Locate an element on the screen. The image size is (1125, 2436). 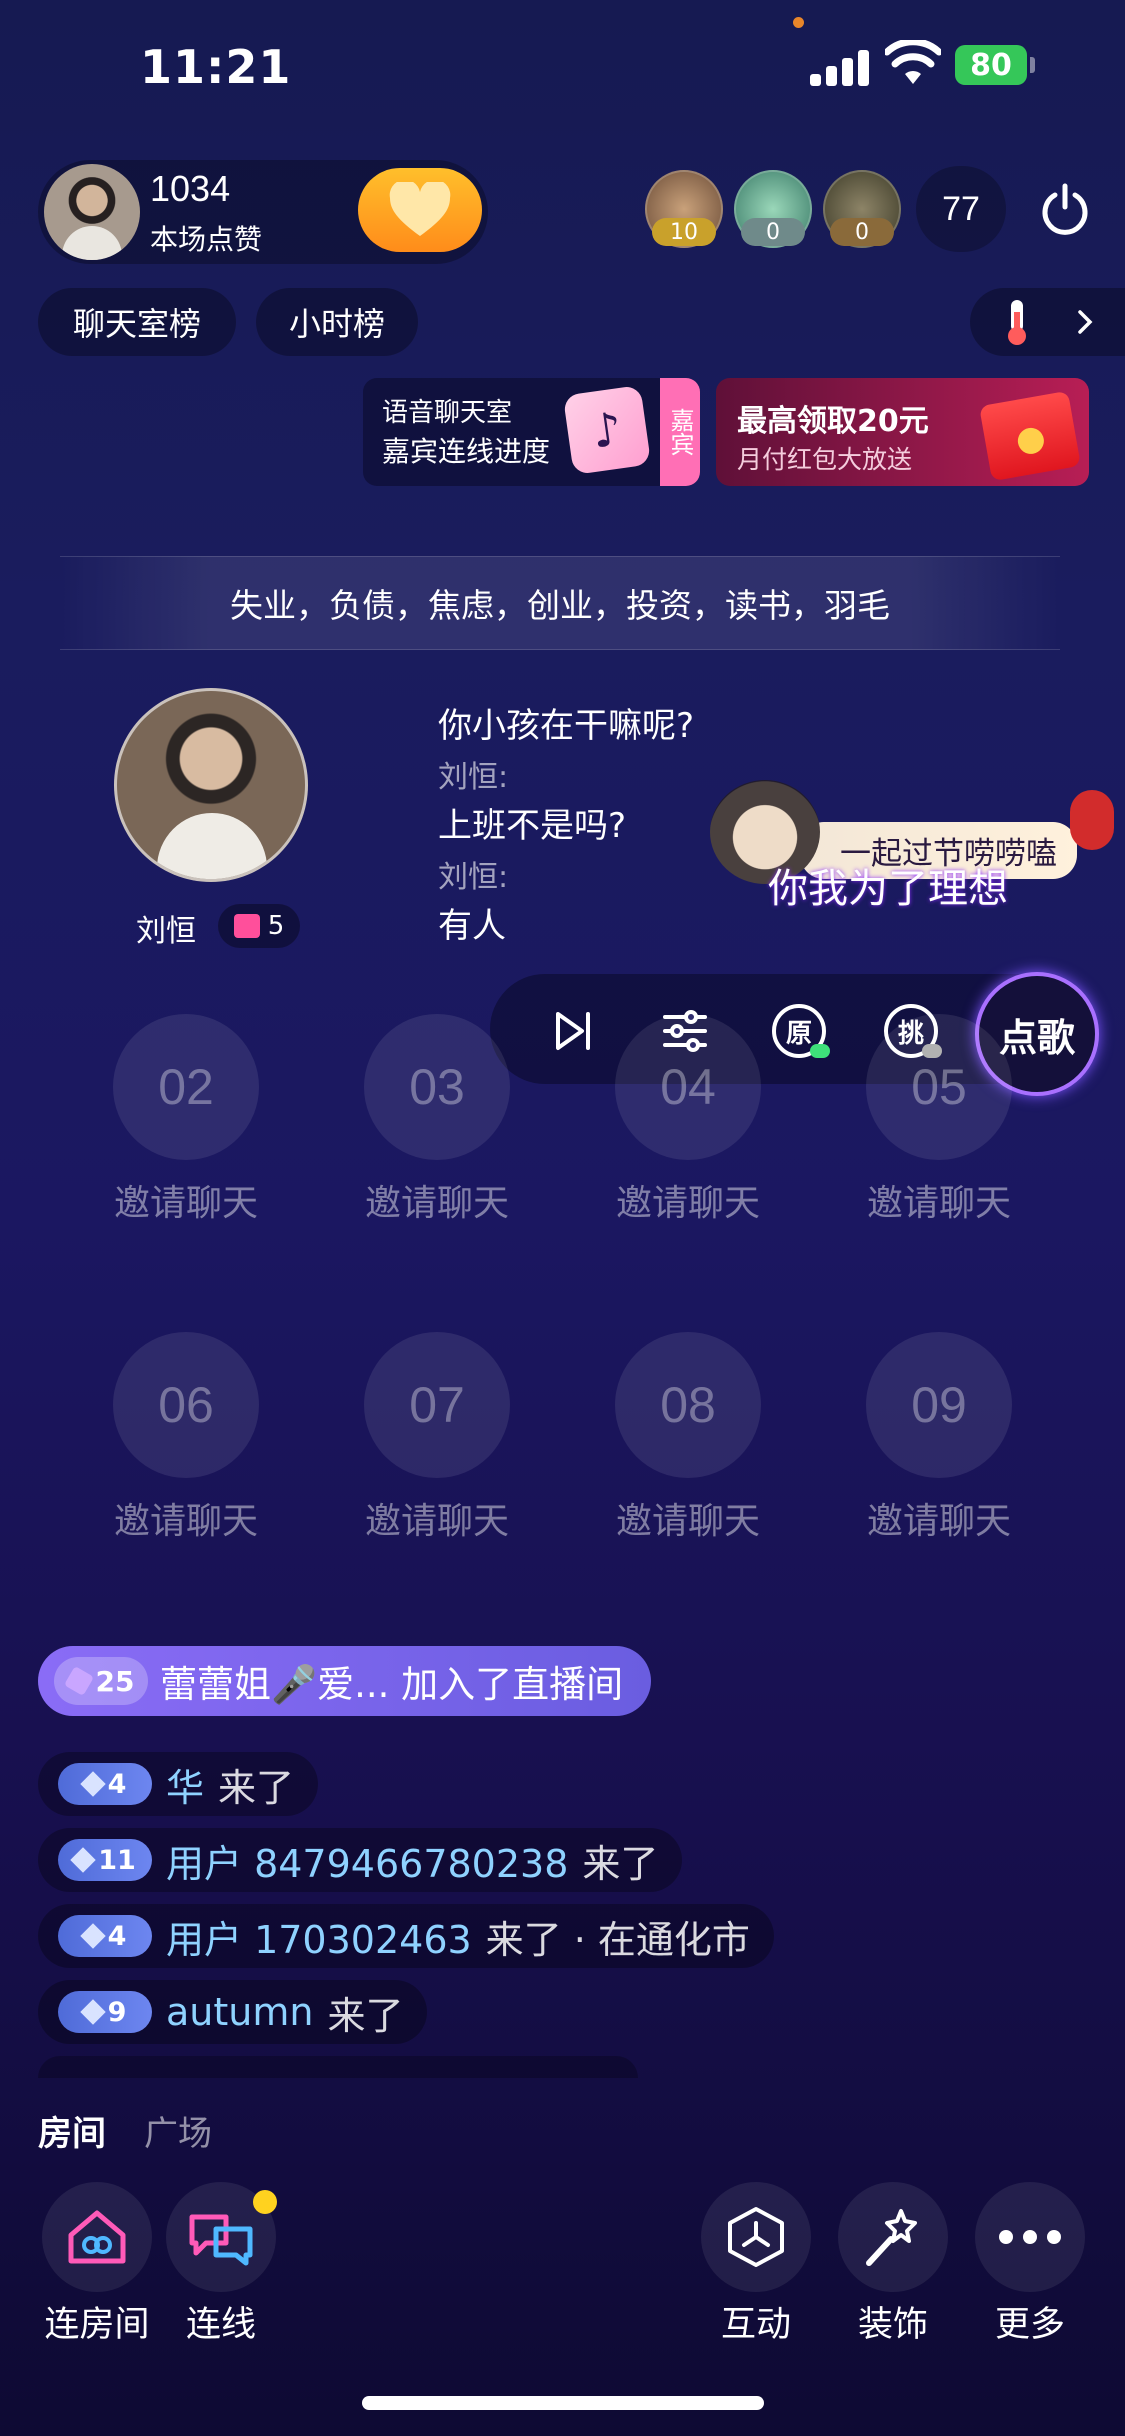
home-indicator is located at coordinates (563, 2403).